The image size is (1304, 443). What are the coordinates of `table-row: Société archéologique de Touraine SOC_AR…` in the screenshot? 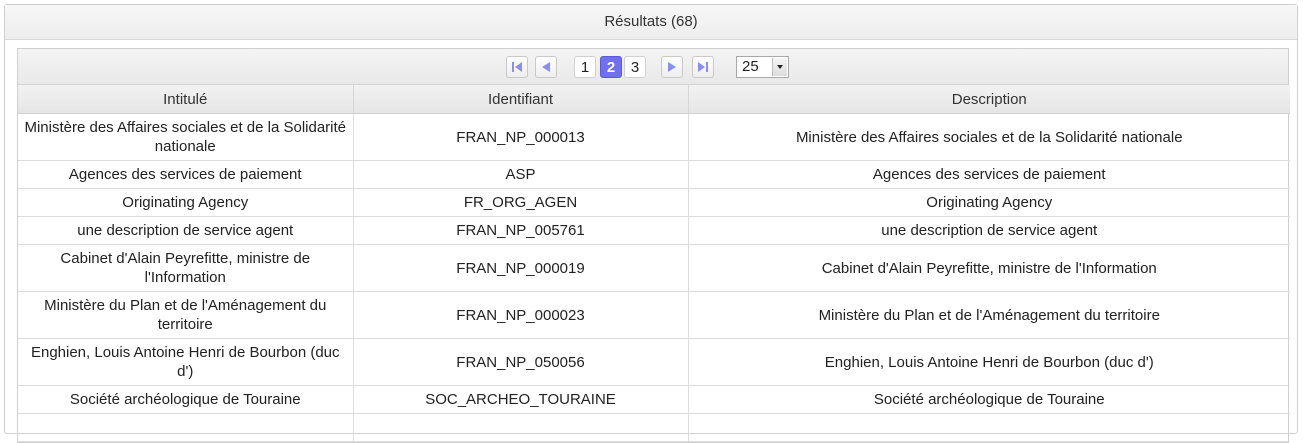 It's located at (654, 399).